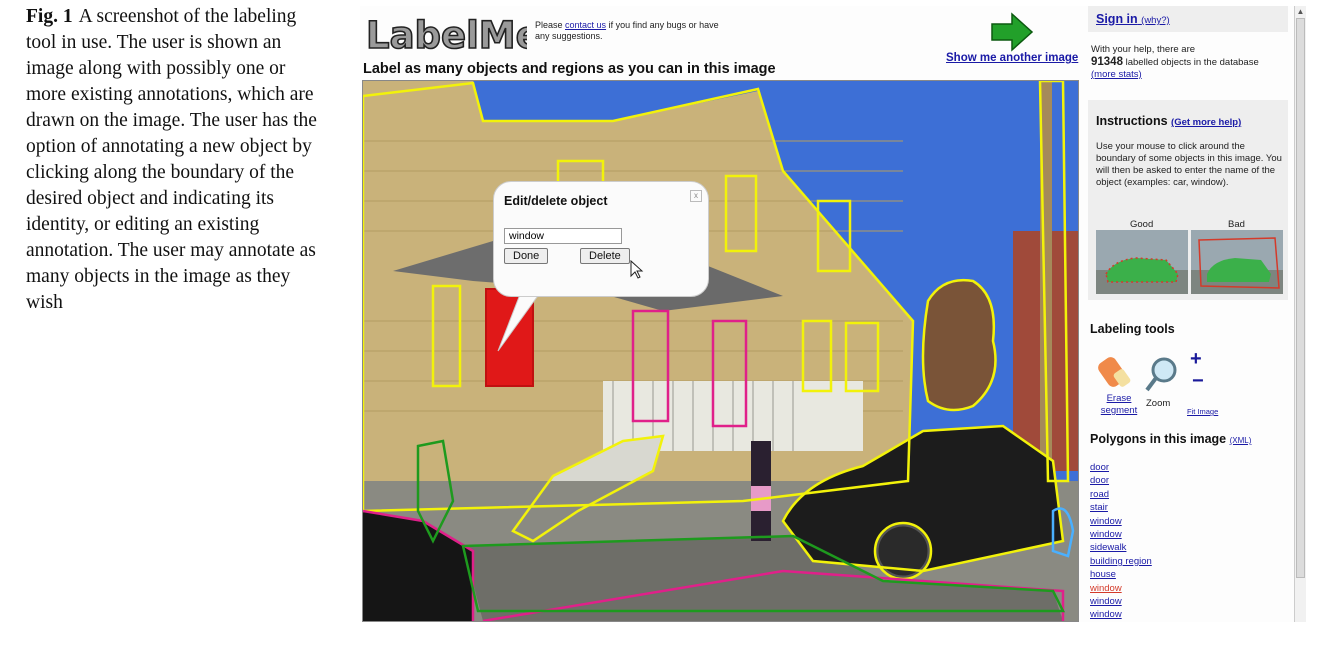 The height and width of the screenshot is (666, 1326). What do you see at coordinates (1206, 122) in the screenshot?
I see `get-more-help-link: (Get more help)` at bounding box center [1206, 122].